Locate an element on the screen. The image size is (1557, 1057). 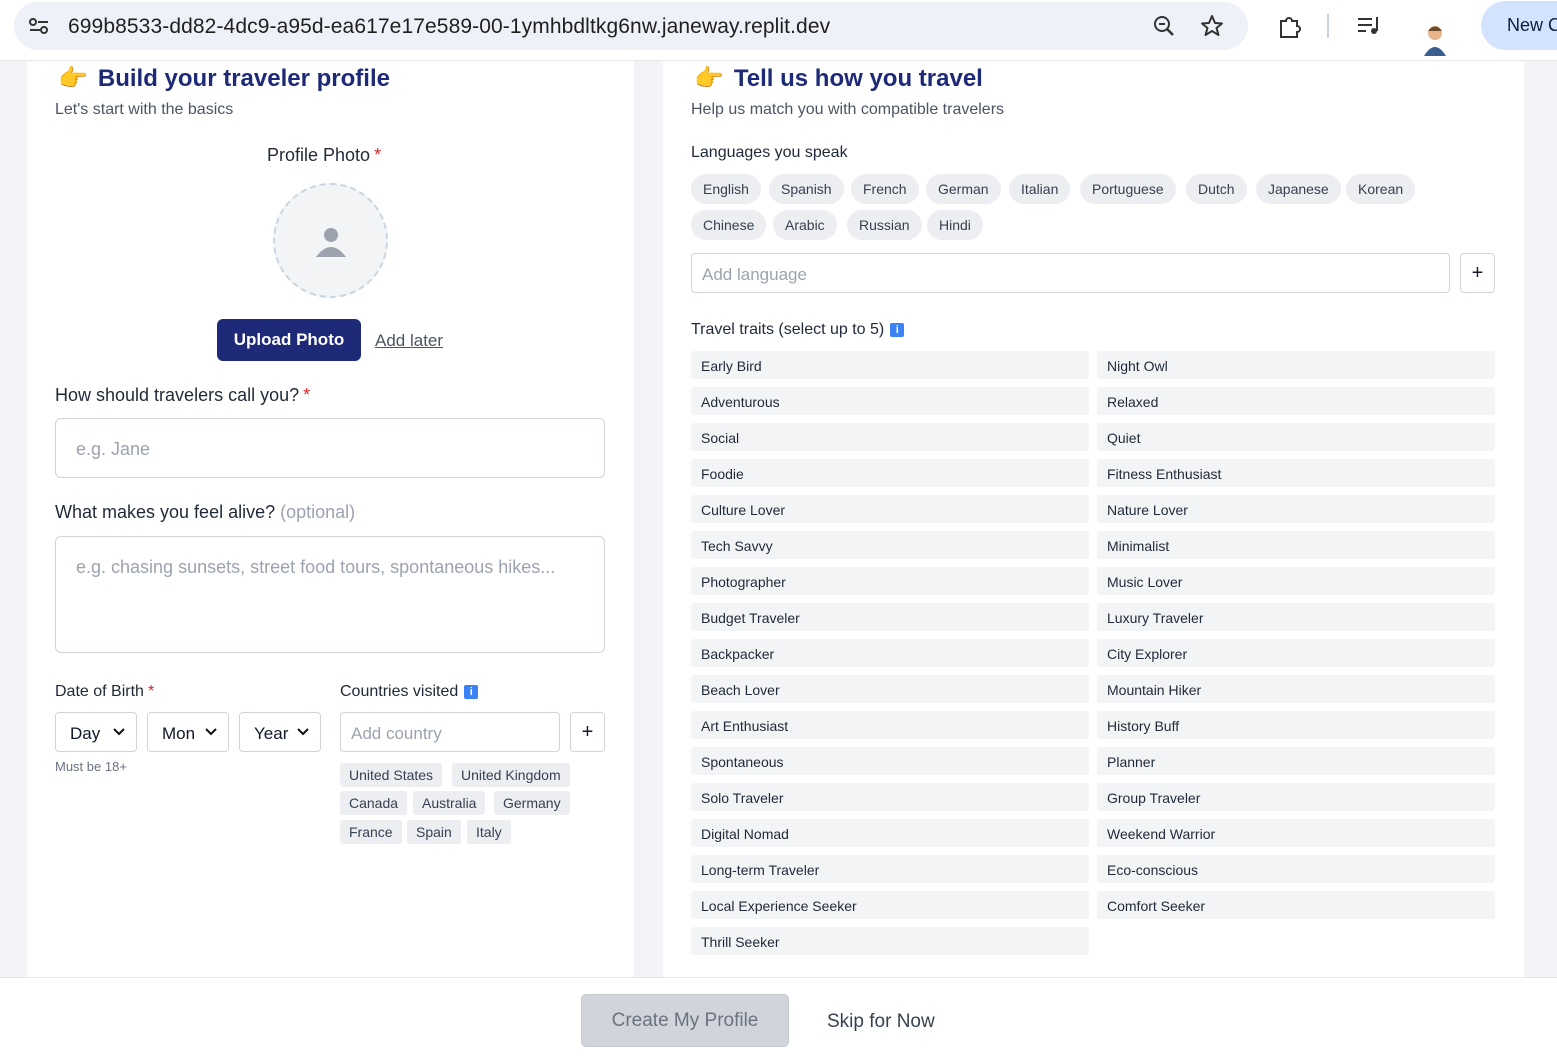
dob-label: Date of Birth * is located at coordinates (105, 691).